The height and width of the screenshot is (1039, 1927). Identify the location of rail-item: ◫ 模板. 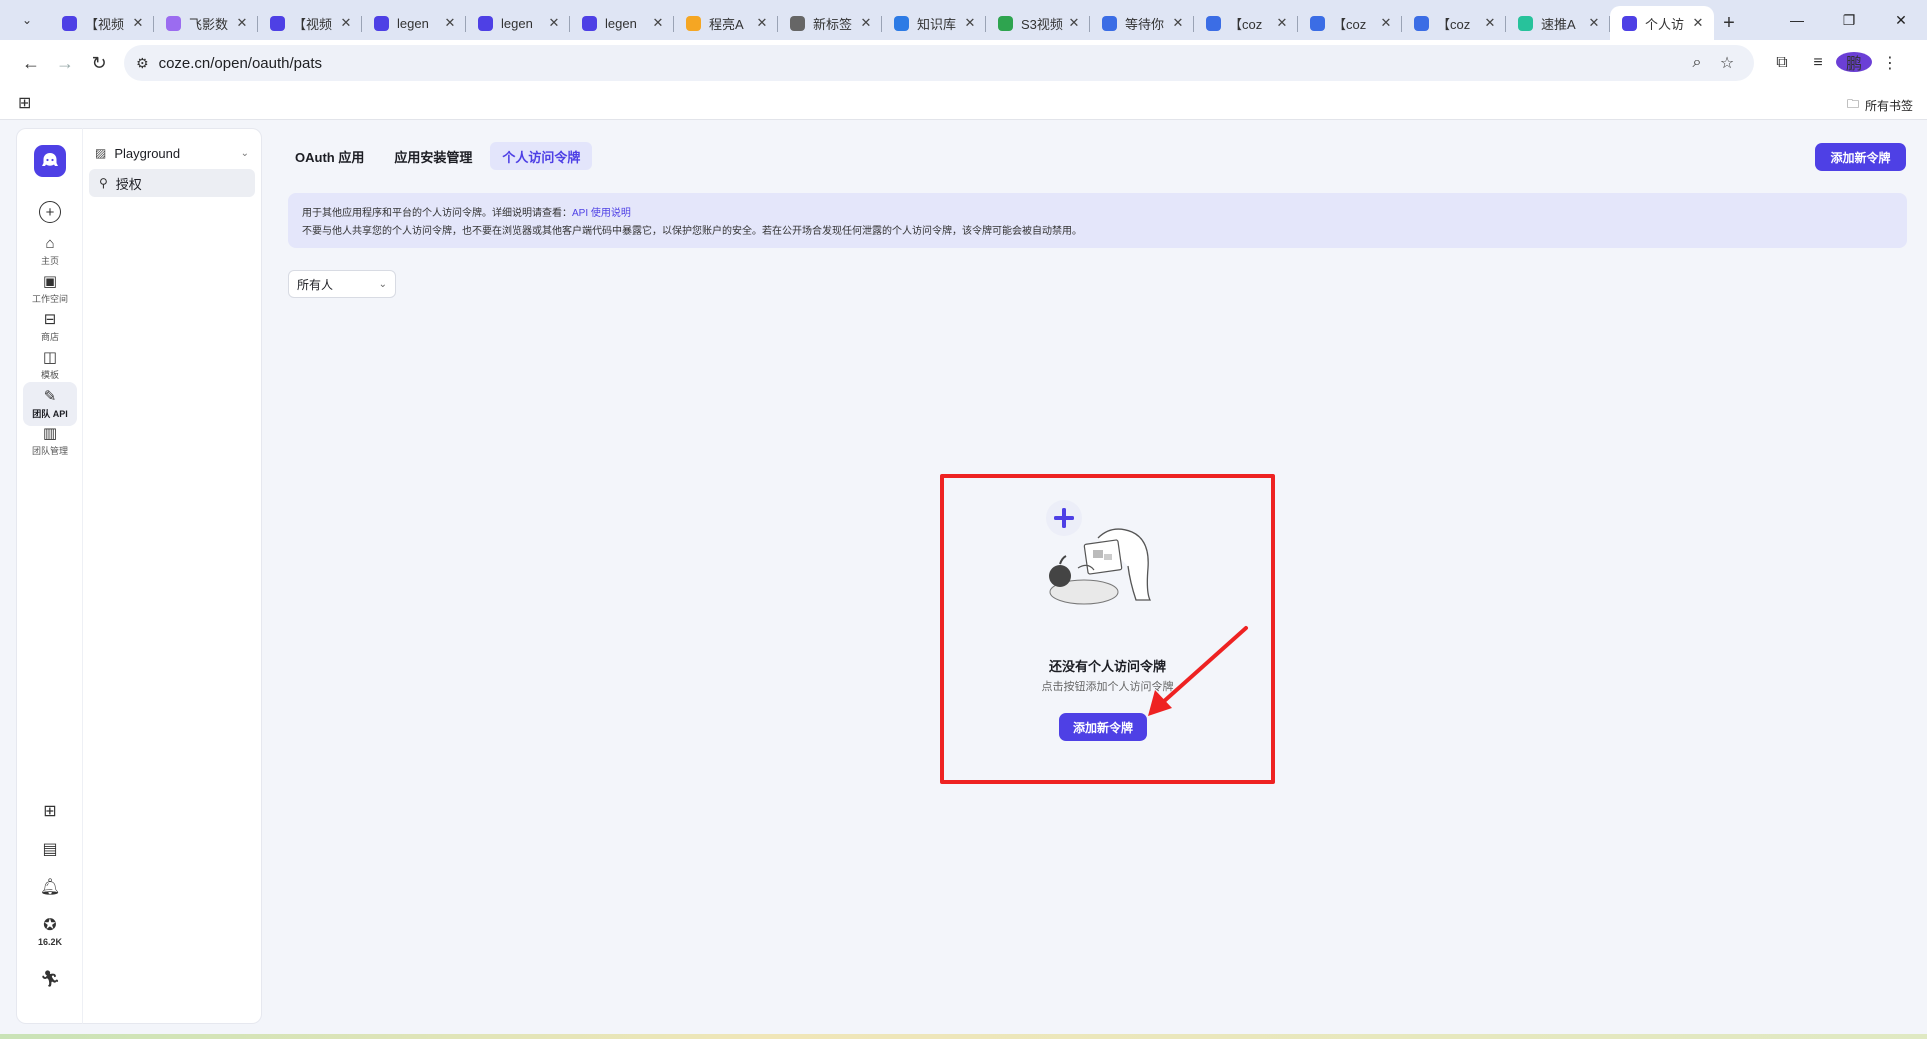
(50, 365).